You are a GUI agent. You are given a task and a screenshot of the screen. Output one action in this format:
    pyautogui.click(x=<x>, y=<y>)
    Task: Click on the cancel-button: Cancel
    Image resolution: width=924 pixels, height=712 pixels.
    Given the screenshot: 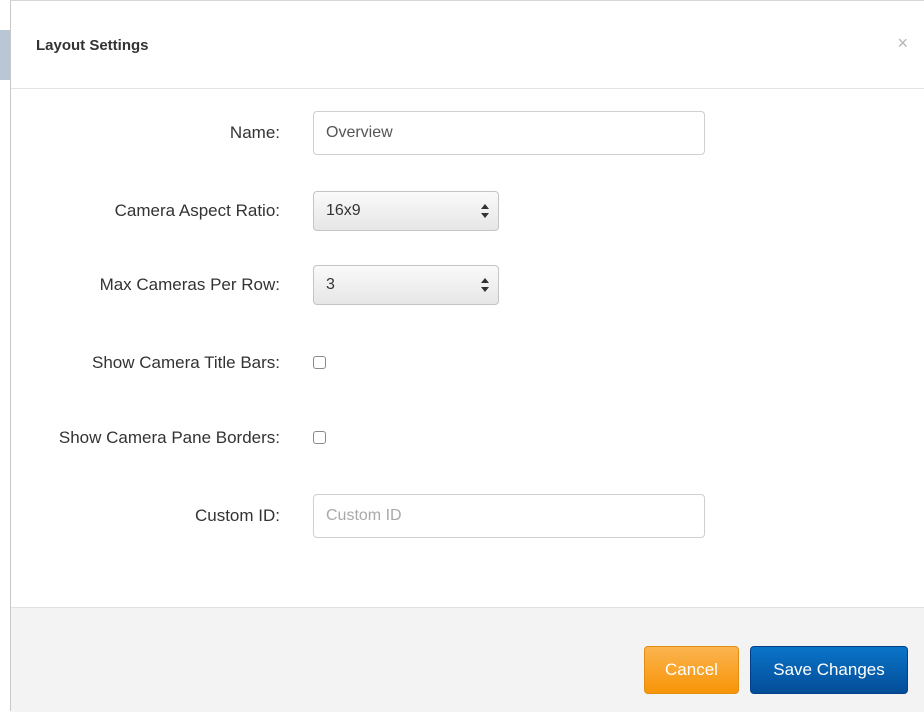 What is the action you would take?
    pyautogui.click(x=691, y=670)
    